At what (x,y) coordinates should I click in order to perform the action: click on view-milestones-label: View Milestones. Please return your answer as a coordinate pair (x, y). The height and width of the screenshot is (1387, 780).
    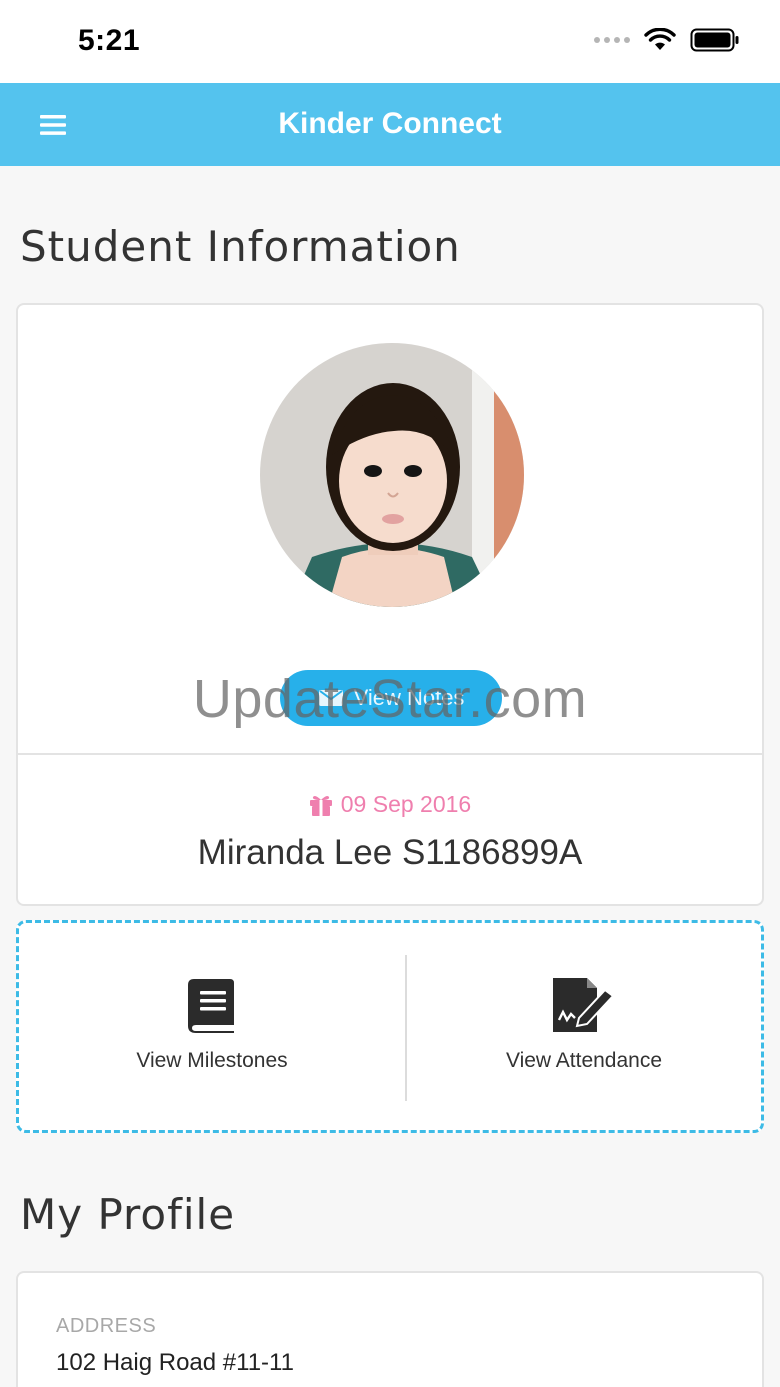
    Looking at the image, I should click on (212, 1060).